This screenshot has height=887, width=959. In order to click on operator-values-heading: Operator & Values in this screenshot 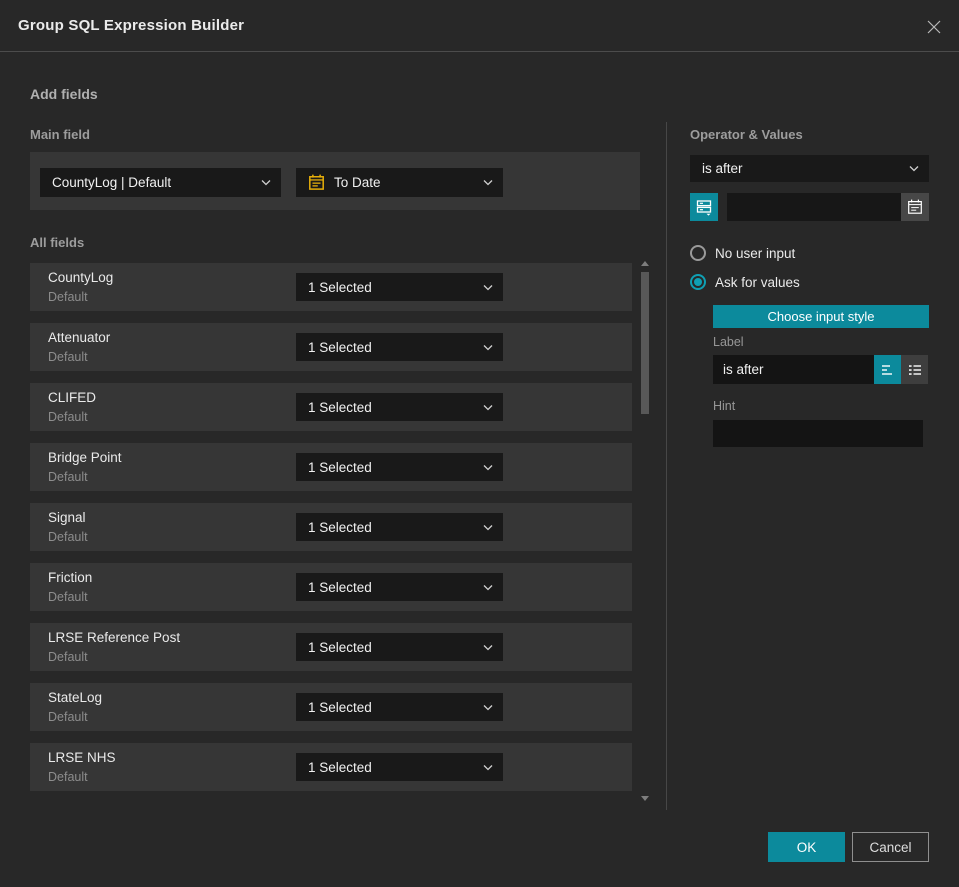, I will do `click(746, 134)`.